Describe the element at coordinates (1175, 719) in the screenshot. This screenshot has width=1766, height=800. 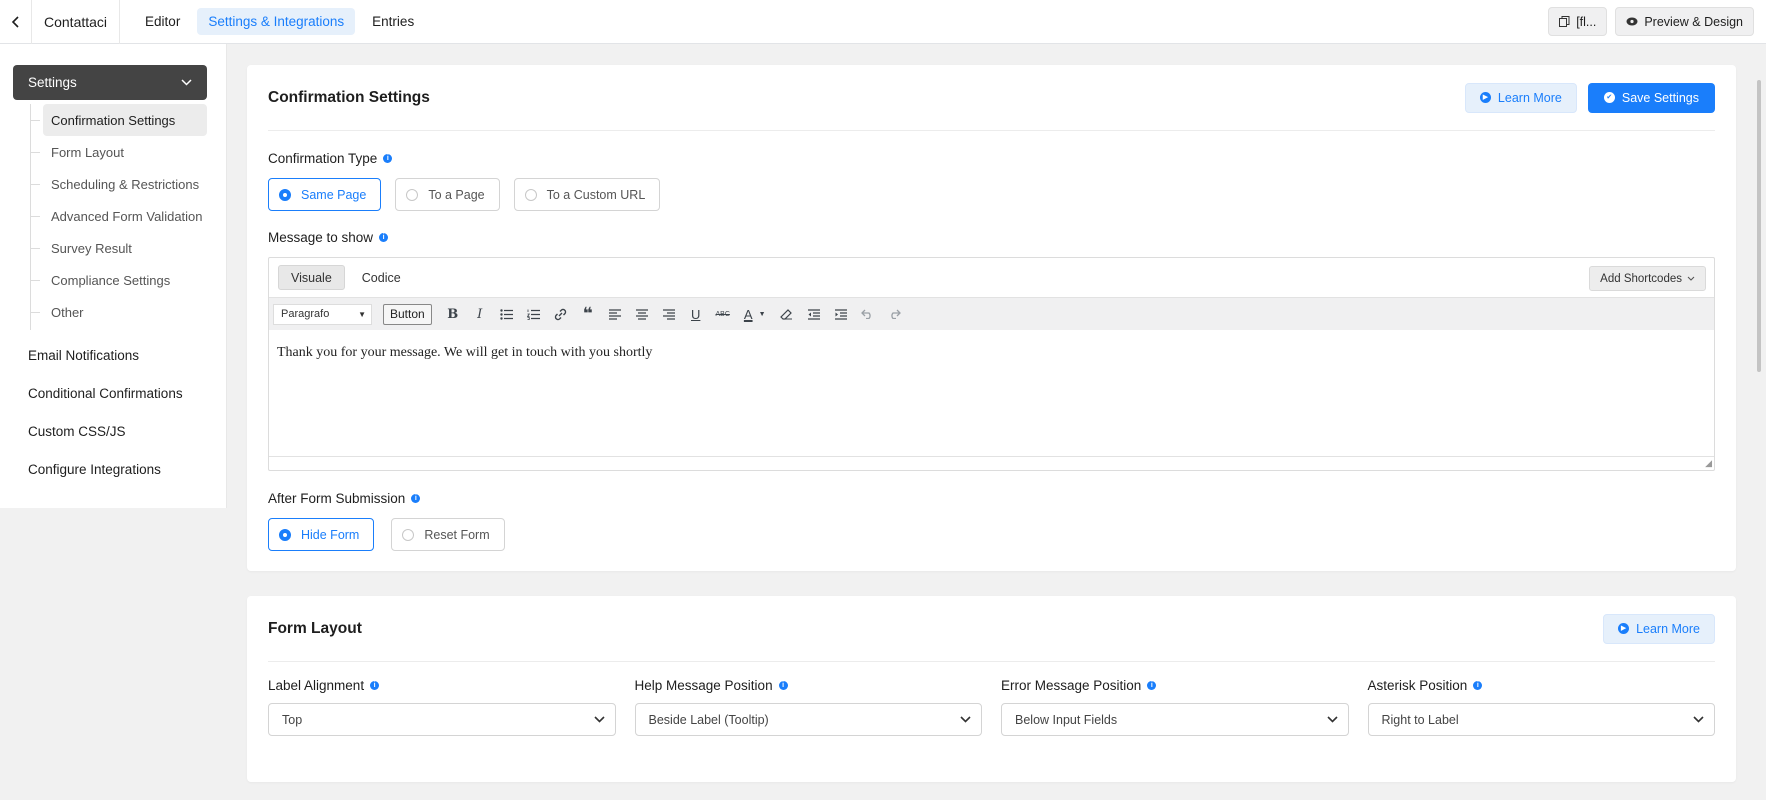
I see `error-message-position-select: Below Input Fields` at that location.